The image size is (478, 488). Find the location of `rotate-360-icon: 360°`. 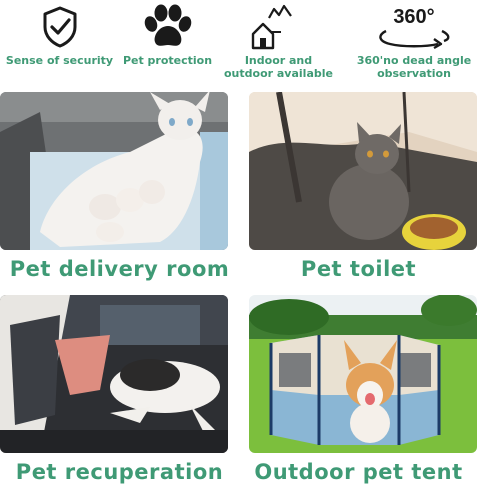

rotate-360-icon: 360° is located at coordinates (414, 27).